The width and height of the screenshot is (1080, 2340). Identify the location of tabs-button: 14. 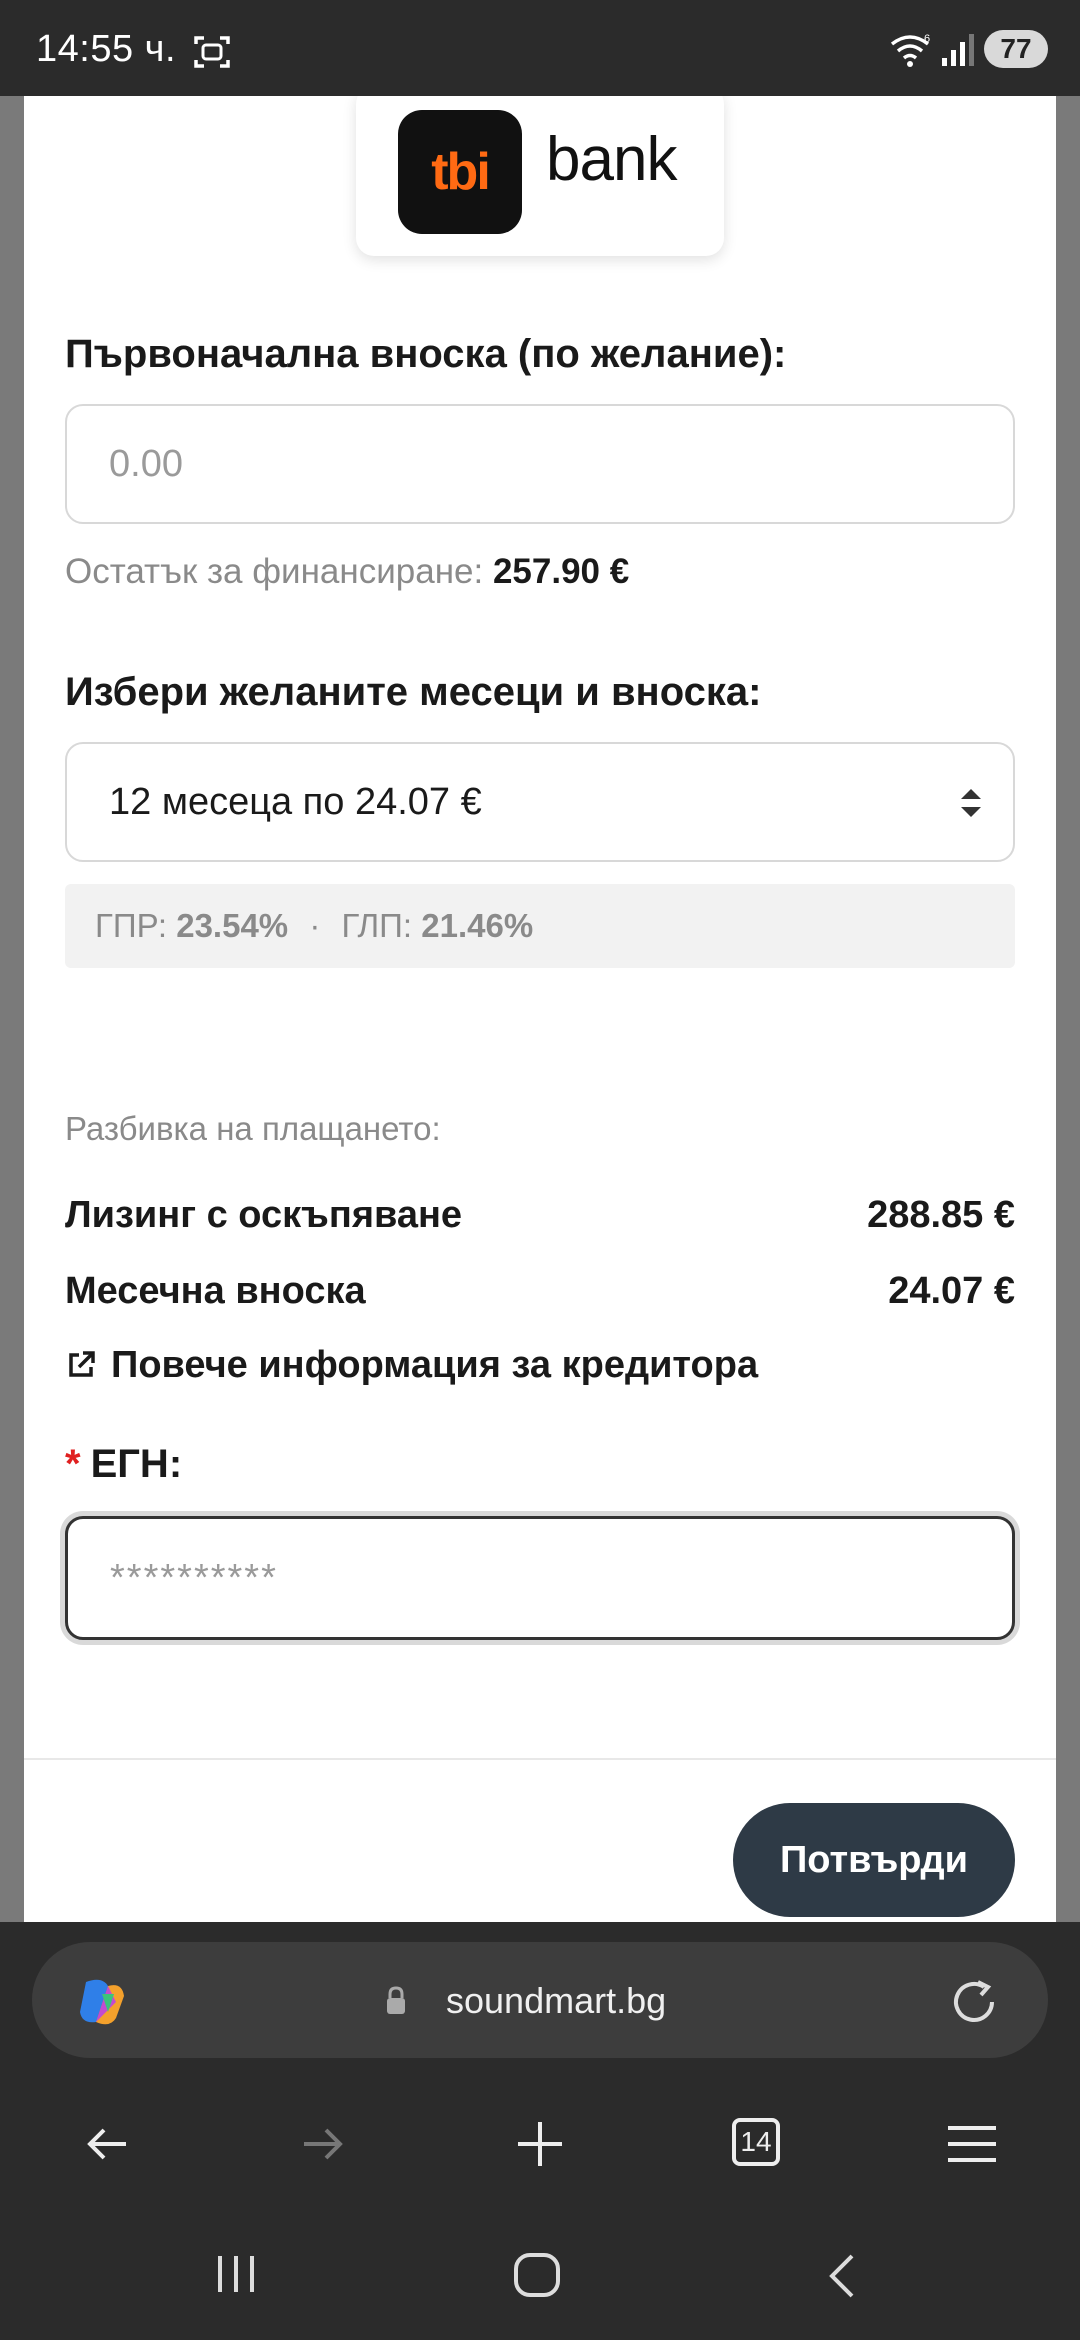
(756, 2142).